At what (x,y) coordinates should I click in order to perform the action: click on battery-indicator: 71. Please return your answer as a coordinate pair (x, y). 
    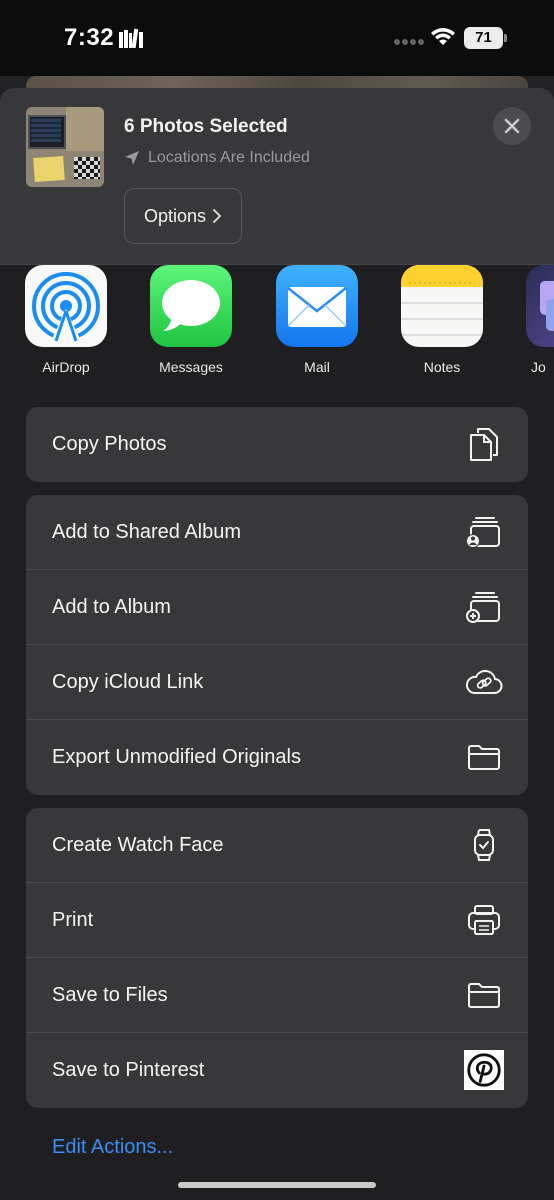
    Looking at the image, I should click on (486, 38).